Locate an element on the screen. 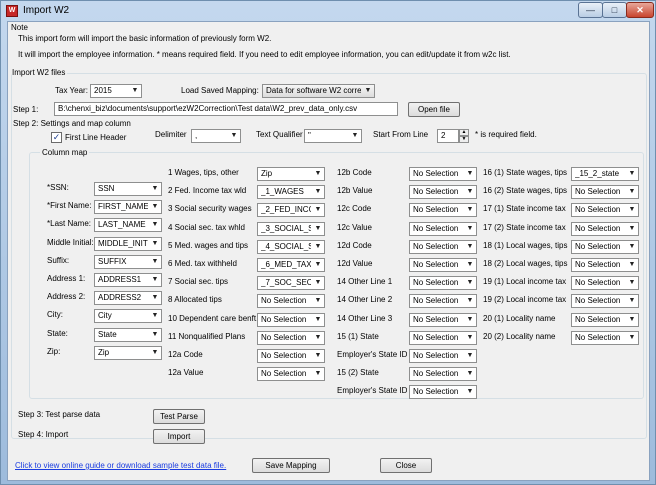  col2-field-label: 10 Dependent care benft. is located at coordinates (213, 318).